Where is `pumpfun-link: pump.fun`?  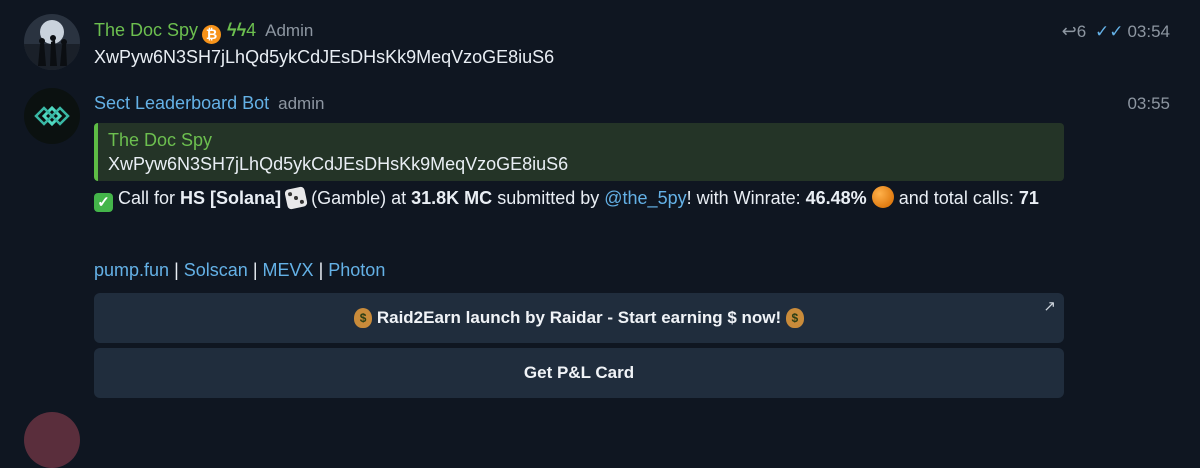 pumpfun-link: pump.fun is located at coordinates (131, 270).